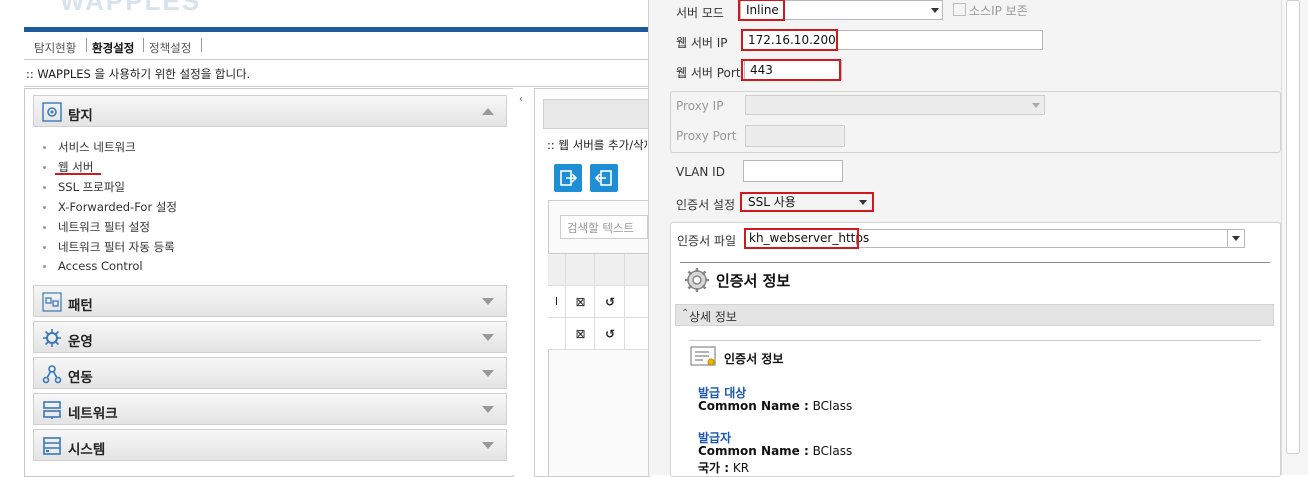 The height and width of the screenshot is (477, 1308). Describe the element at coordinates (604, 227) in the screenshot. I see `grid-search-input: 검색할 텍스트` at that location.